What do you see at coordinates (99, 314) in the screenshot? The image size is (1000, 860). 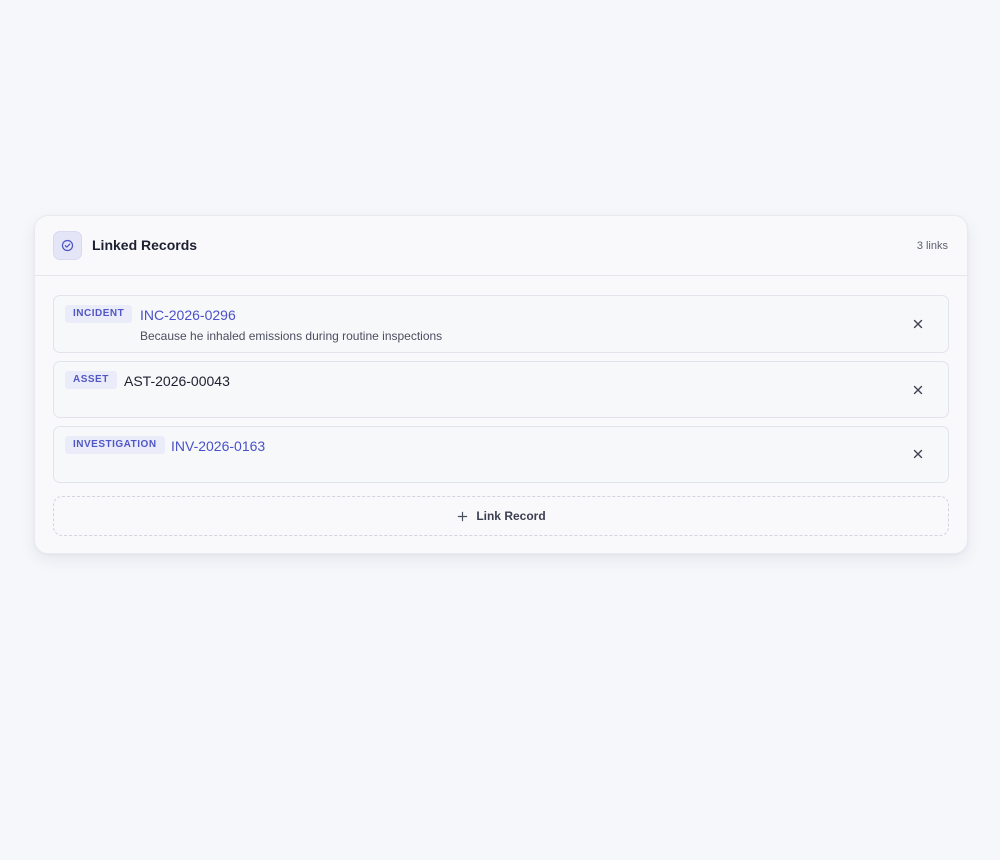 I see `record-type-badge: INCIDENT` at bounding box center [99, 314].